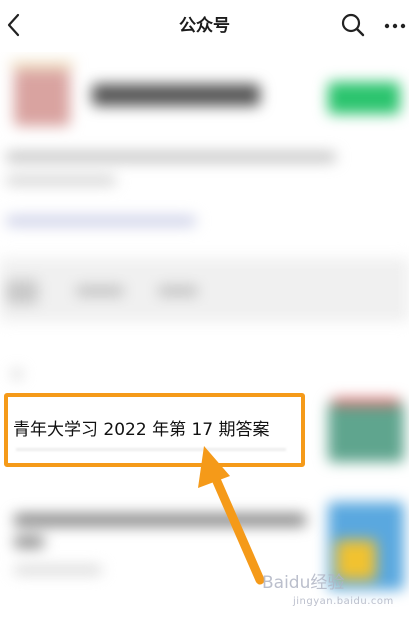 The width and height of the screenshot is (409, 622). Describe the element at coordinates (395, 26) in the screenshot. I see `more-horizontal-icon` at that location.